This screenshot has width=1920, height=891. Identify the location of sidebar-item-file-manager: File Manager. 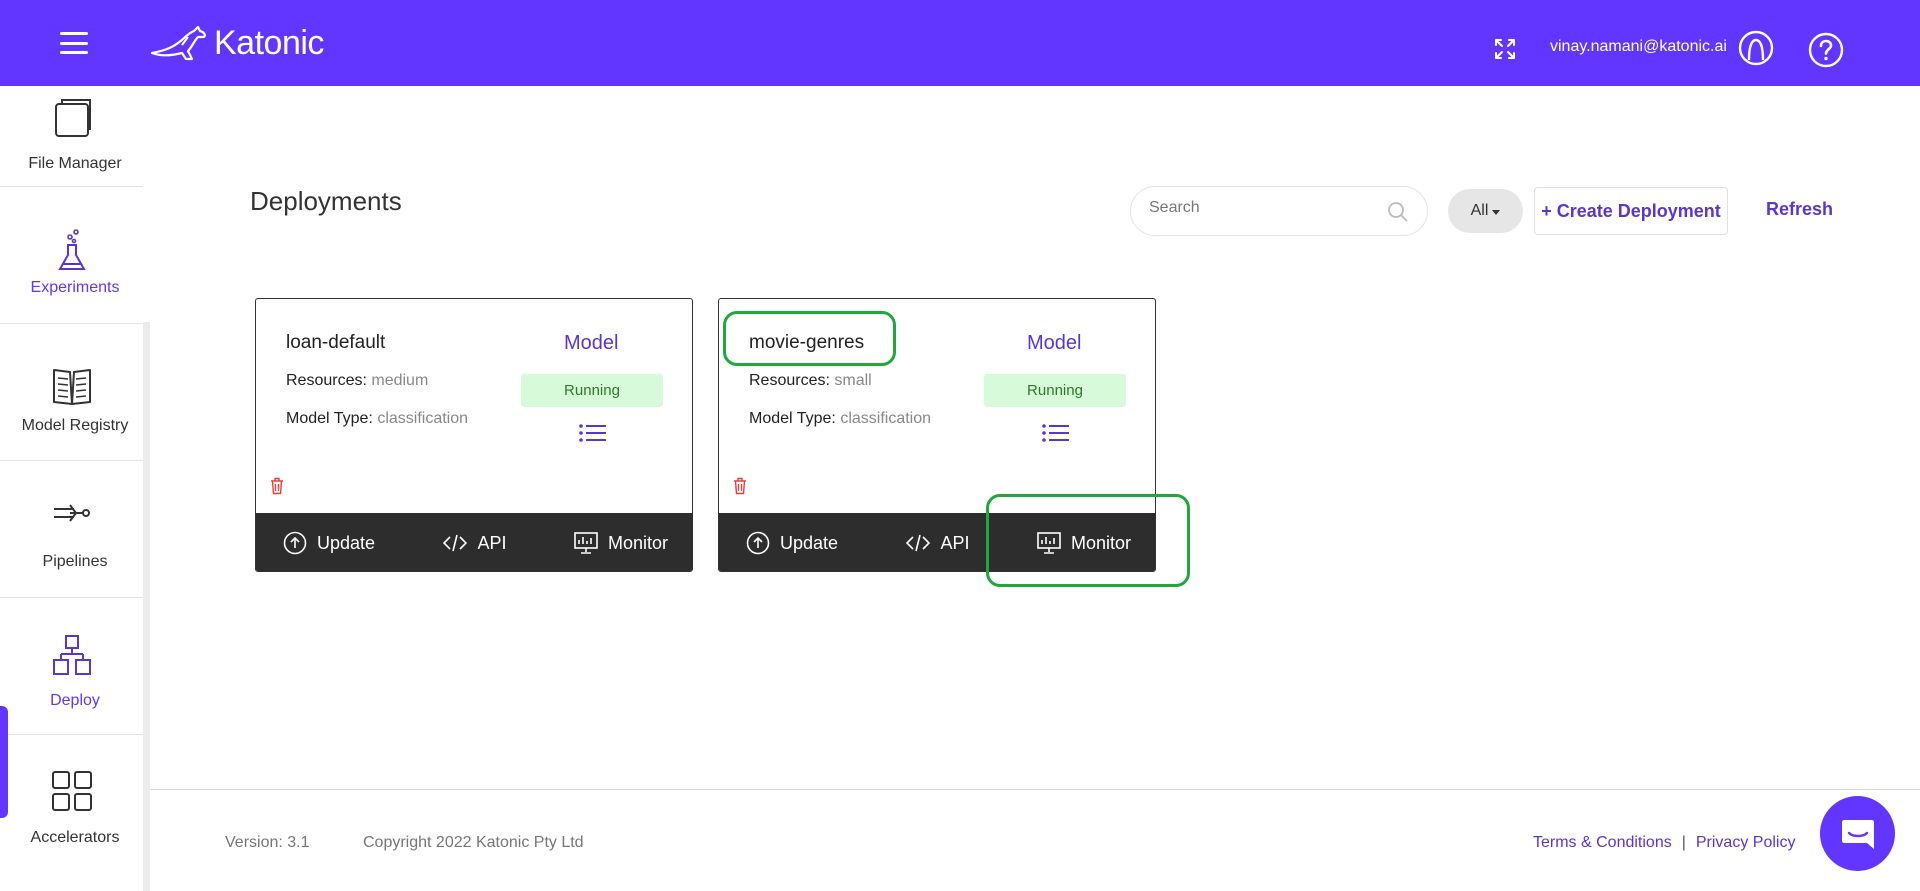
(71, 118).